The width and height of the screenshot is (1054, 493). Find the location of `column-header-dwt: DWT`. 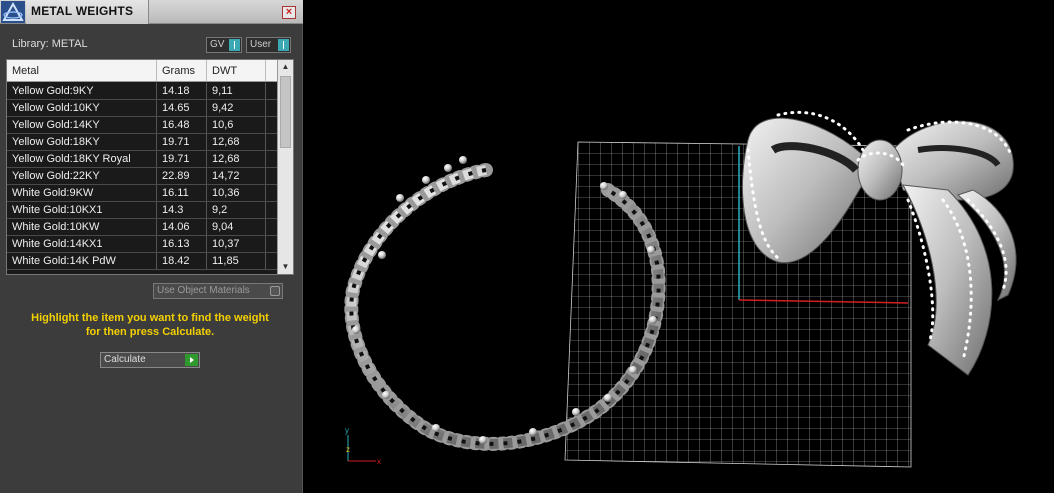

column-header-dwt: DWT is located at coordinates (236, 71).